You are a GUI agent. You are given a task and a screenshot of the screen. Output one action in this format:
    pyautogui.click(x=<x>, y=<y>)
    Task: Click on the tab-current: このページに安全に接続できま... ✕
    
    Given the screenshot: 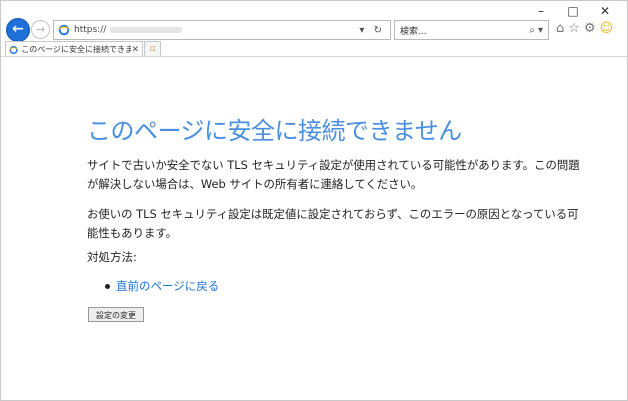 What is the action you would take?
    pyautogui.click(x=74, y=49)
    